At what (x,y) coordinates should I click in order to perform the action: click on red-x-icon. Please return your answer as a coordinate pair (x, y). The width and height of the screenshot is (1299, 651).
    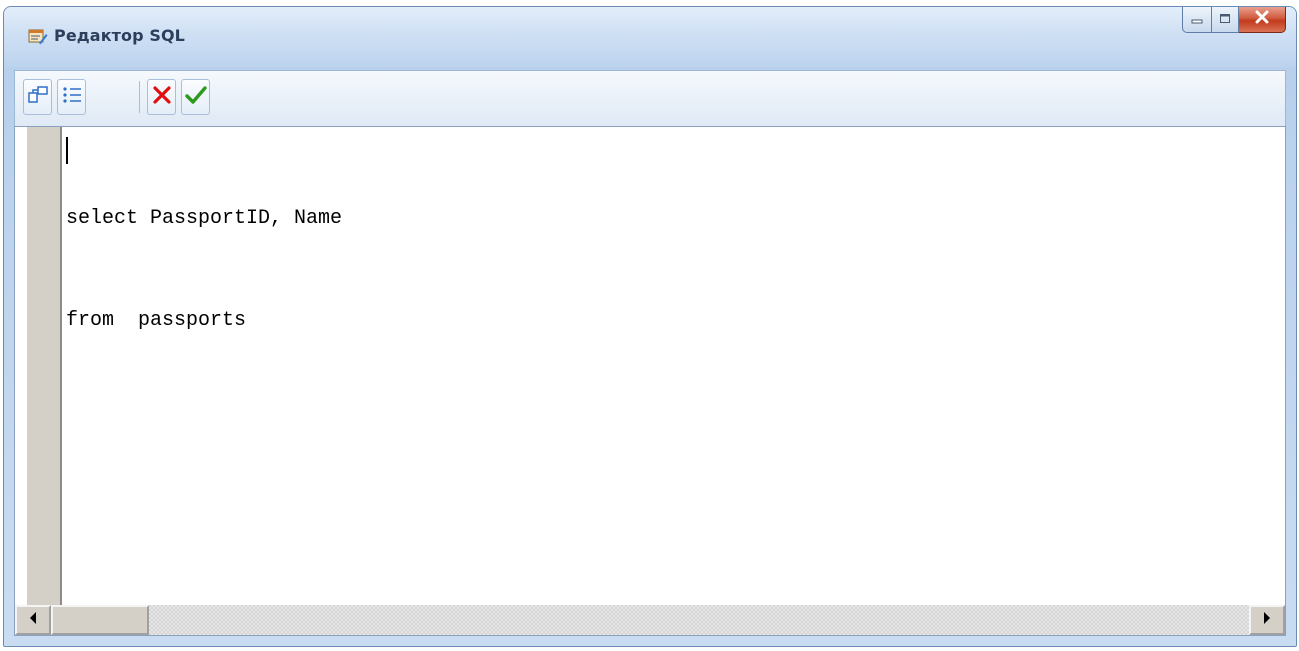
    Looking at the image, I should click on (162, 97).